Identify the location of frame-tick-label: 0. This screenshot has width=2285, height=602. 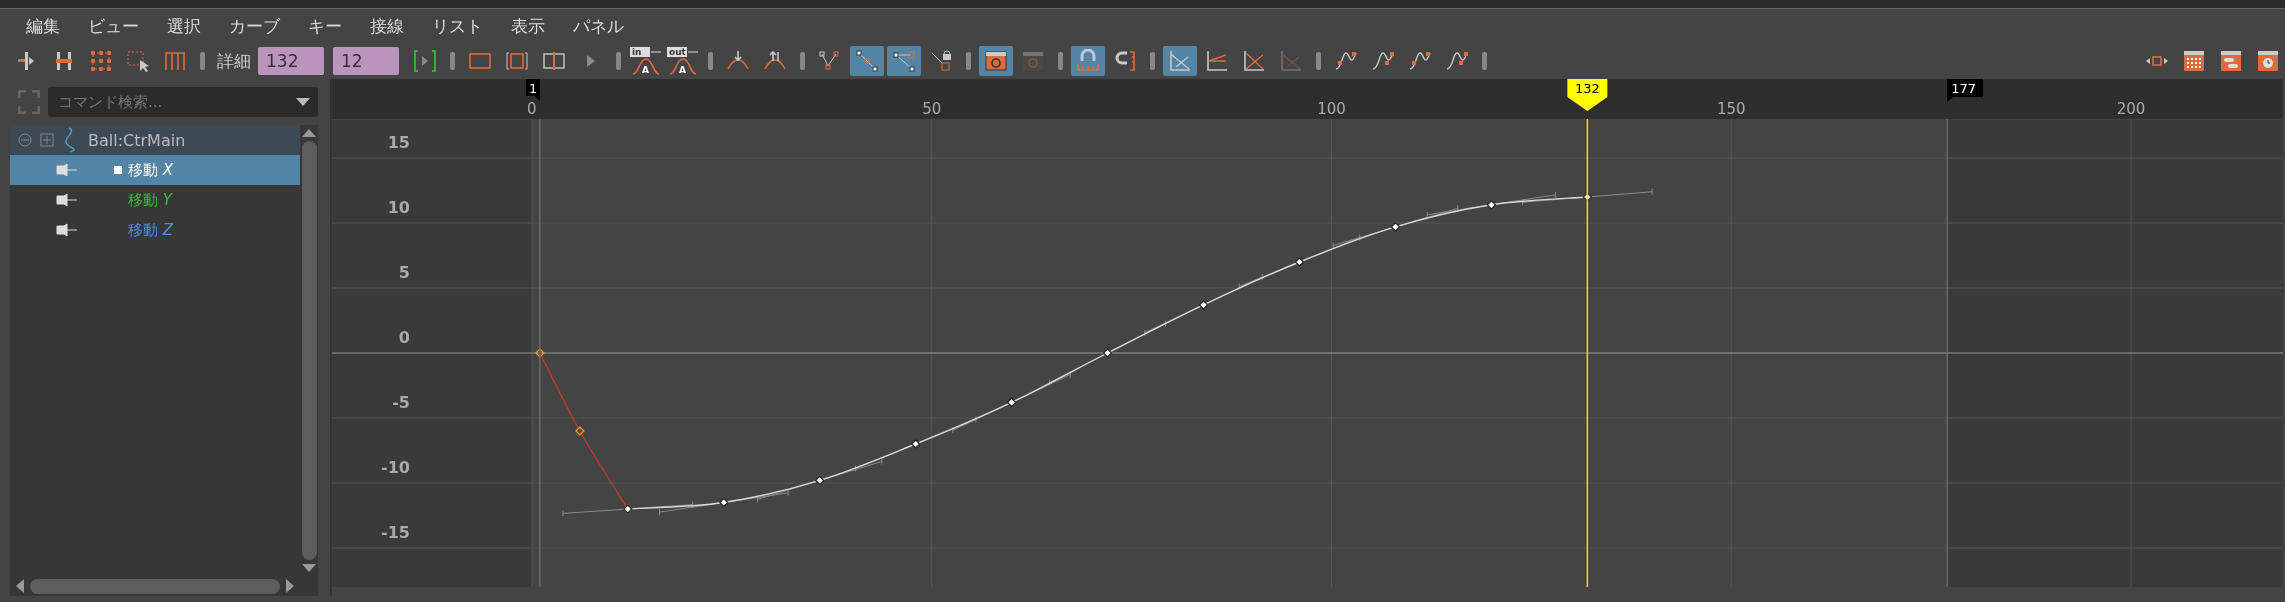
(532, 109).